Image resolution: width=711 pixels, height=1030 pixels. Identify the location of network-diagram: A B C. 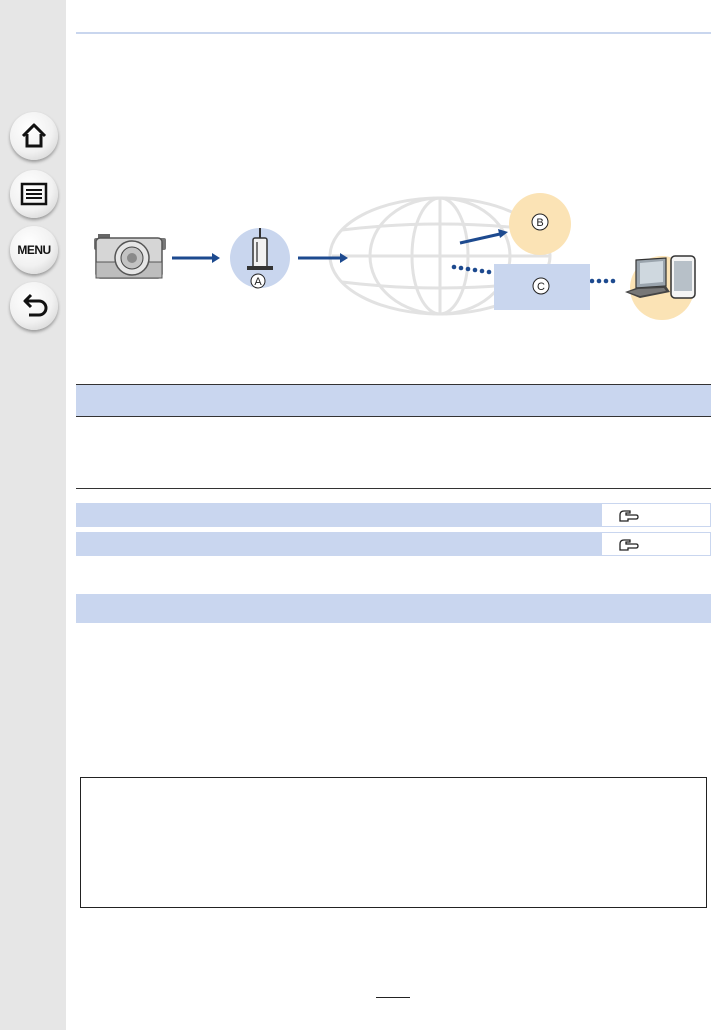
(395, 256).